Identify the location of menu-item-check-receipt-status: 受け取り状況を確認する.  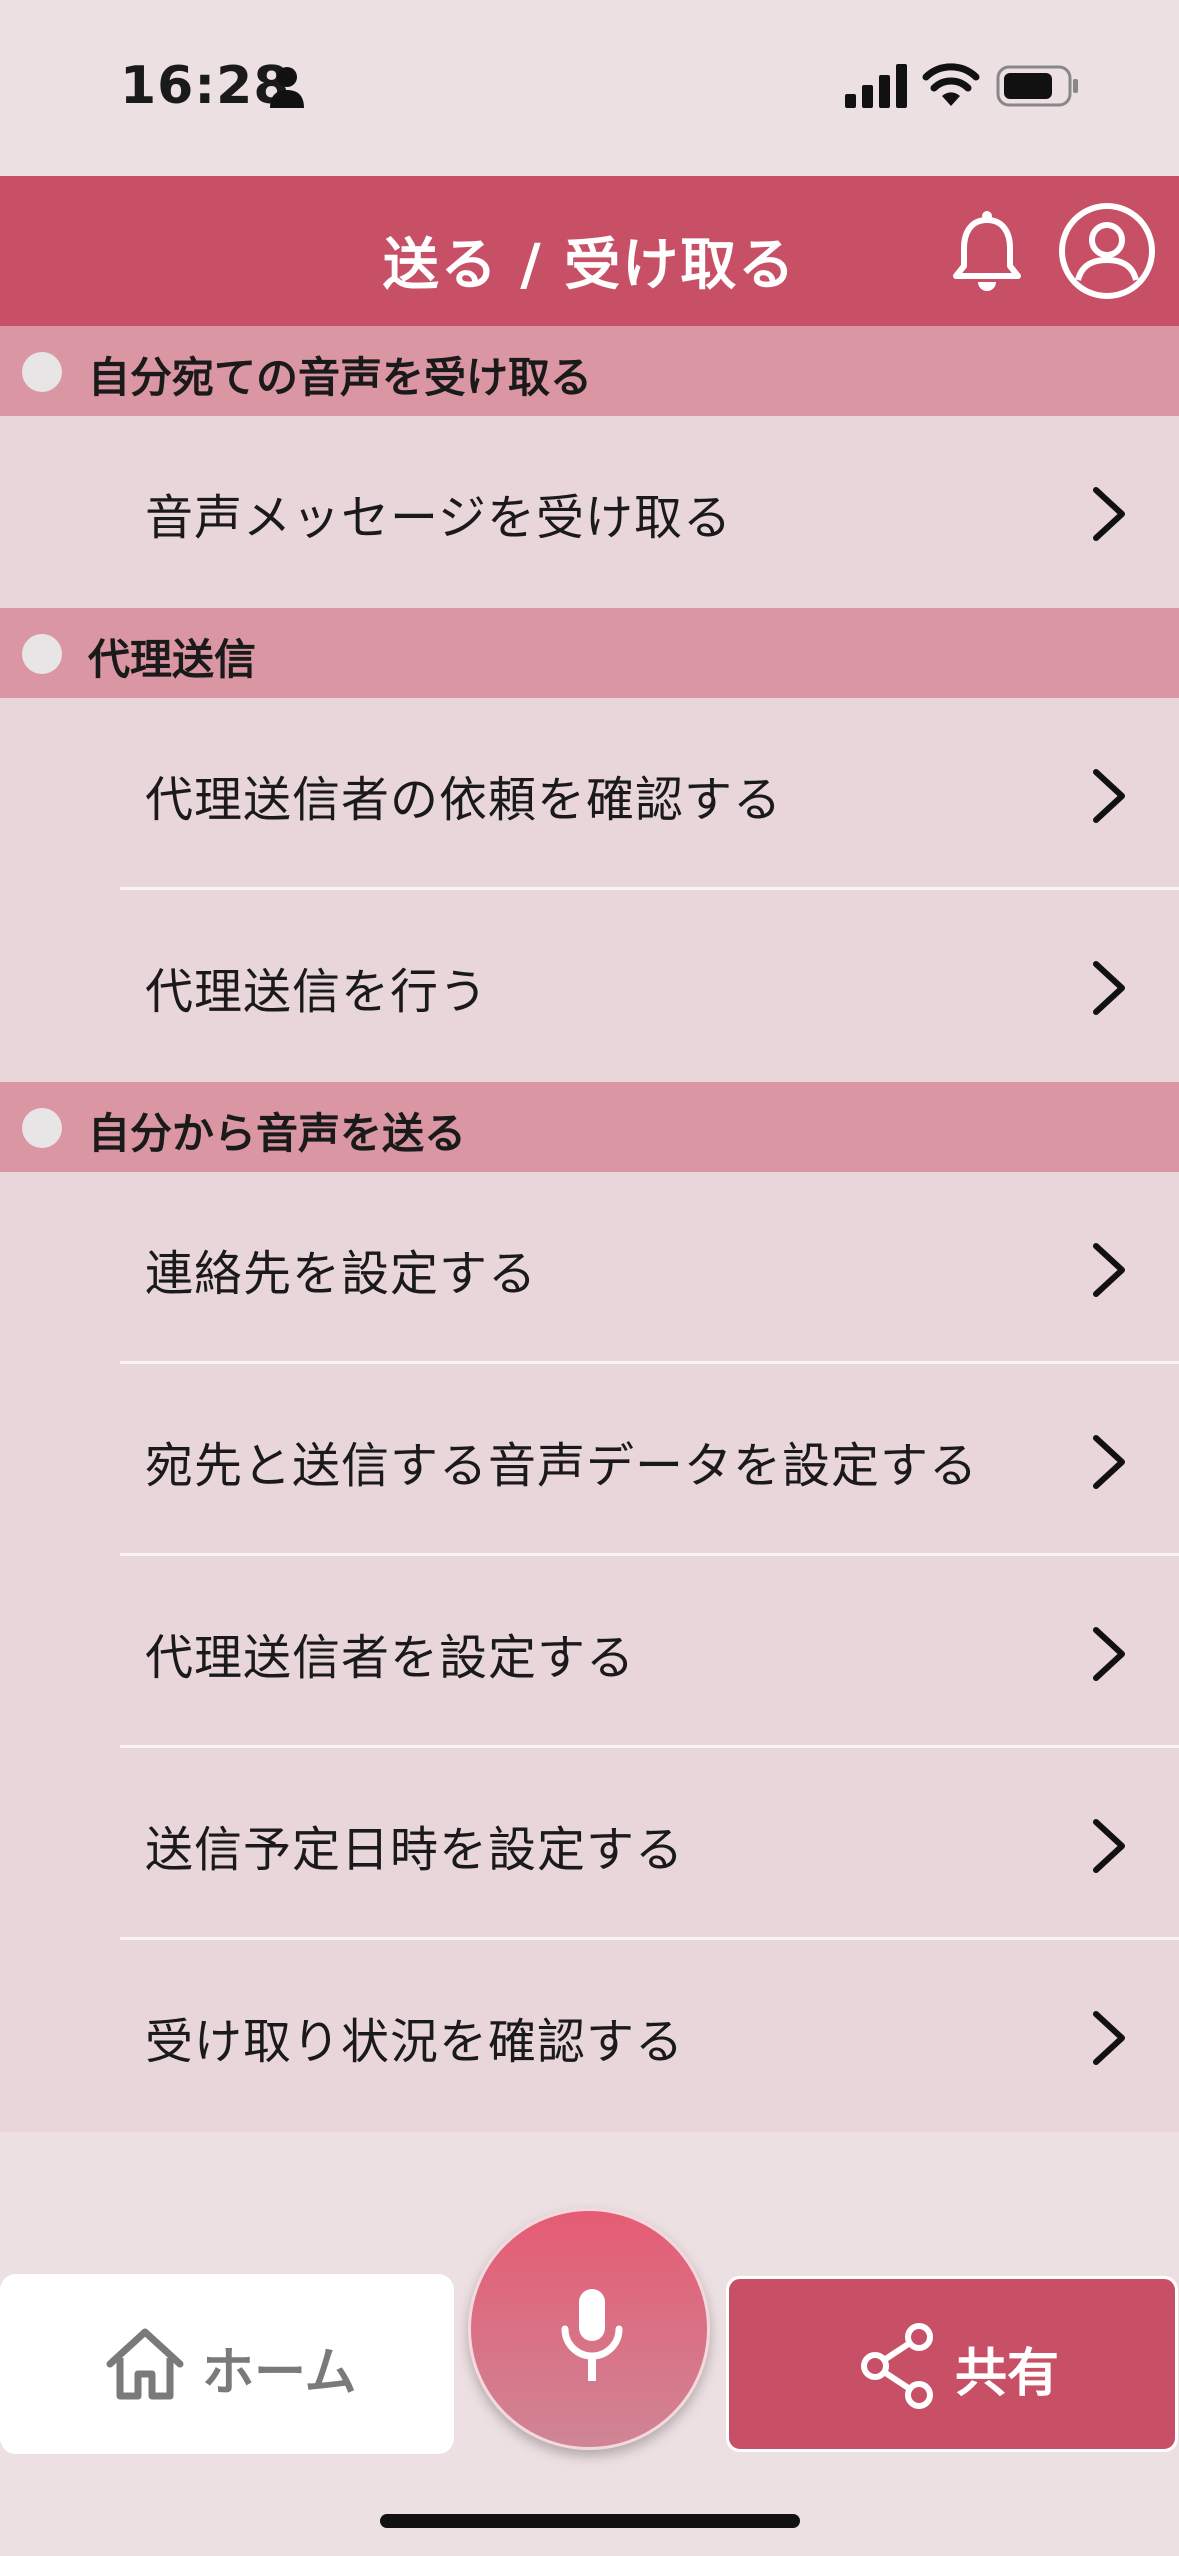
(589, 2036).